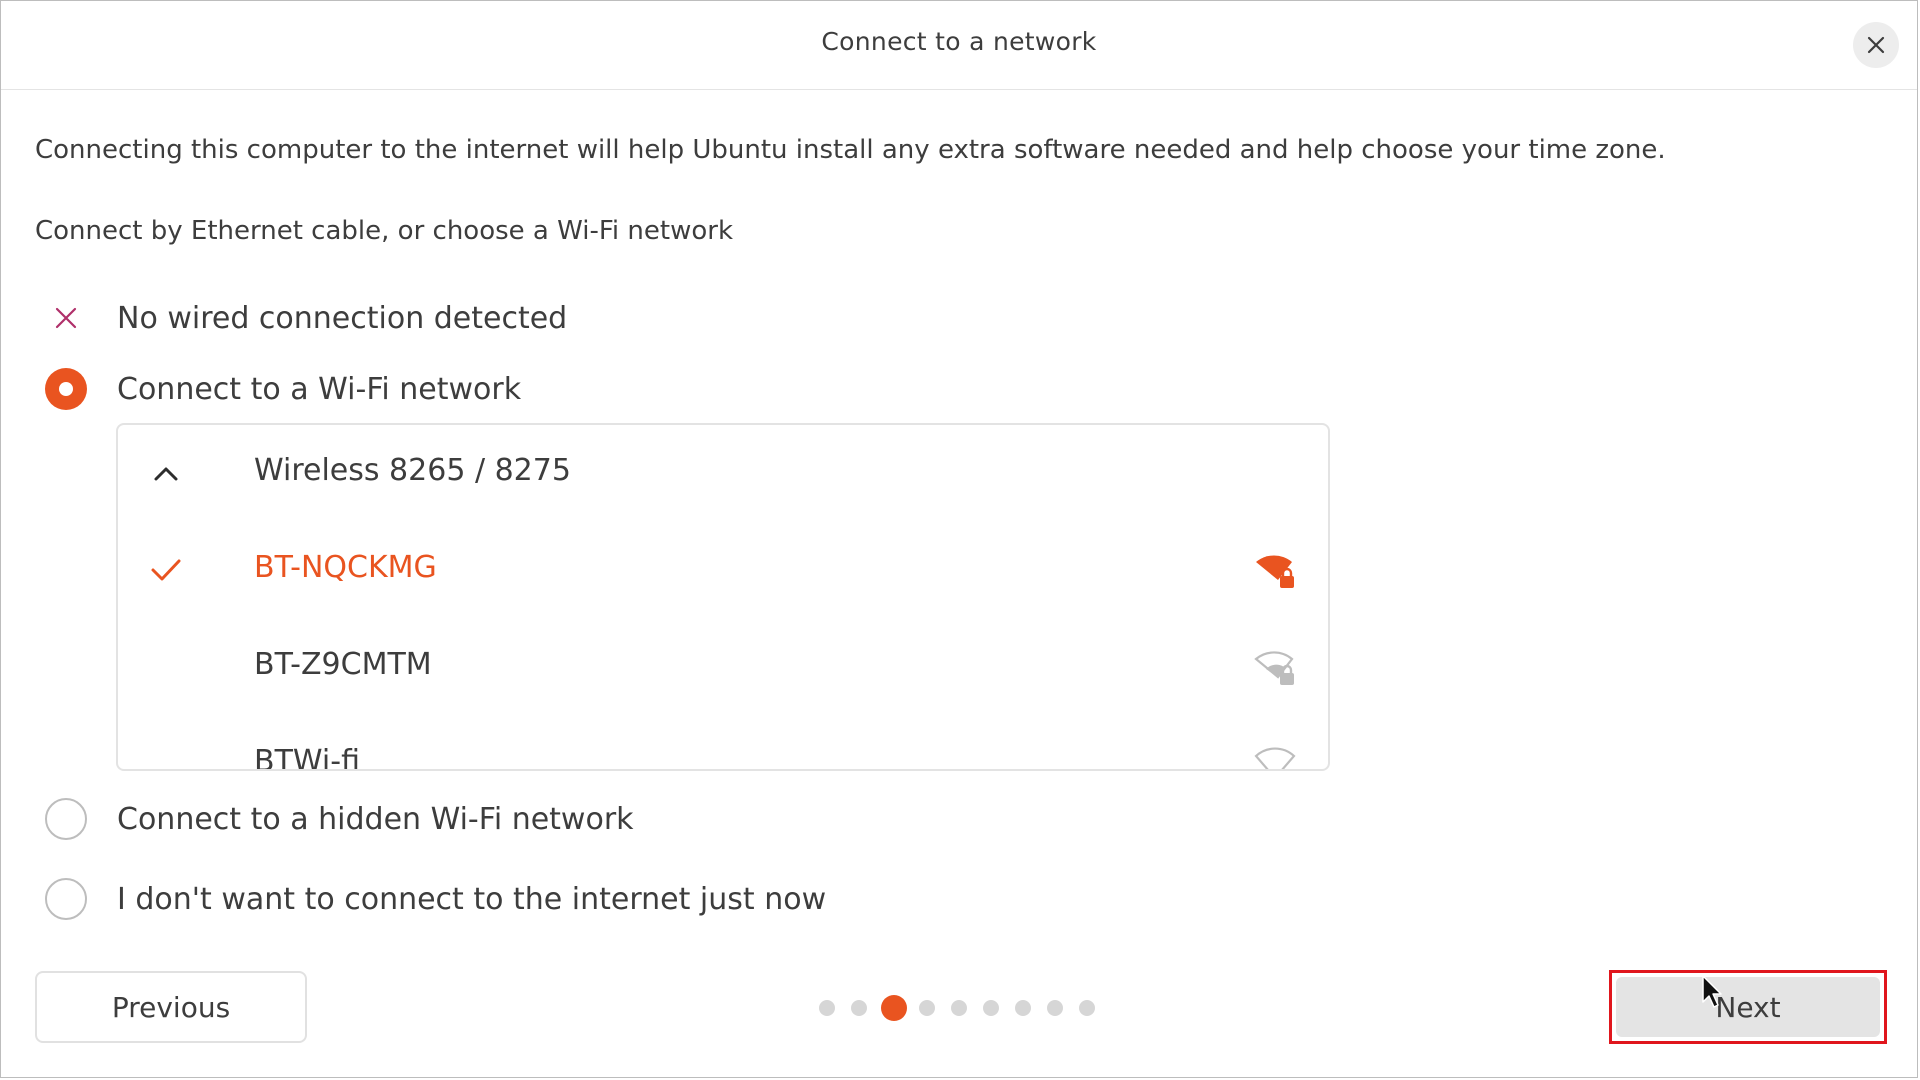  I want to click on wired-status-label: No wired connection detected, so click(342, 318).